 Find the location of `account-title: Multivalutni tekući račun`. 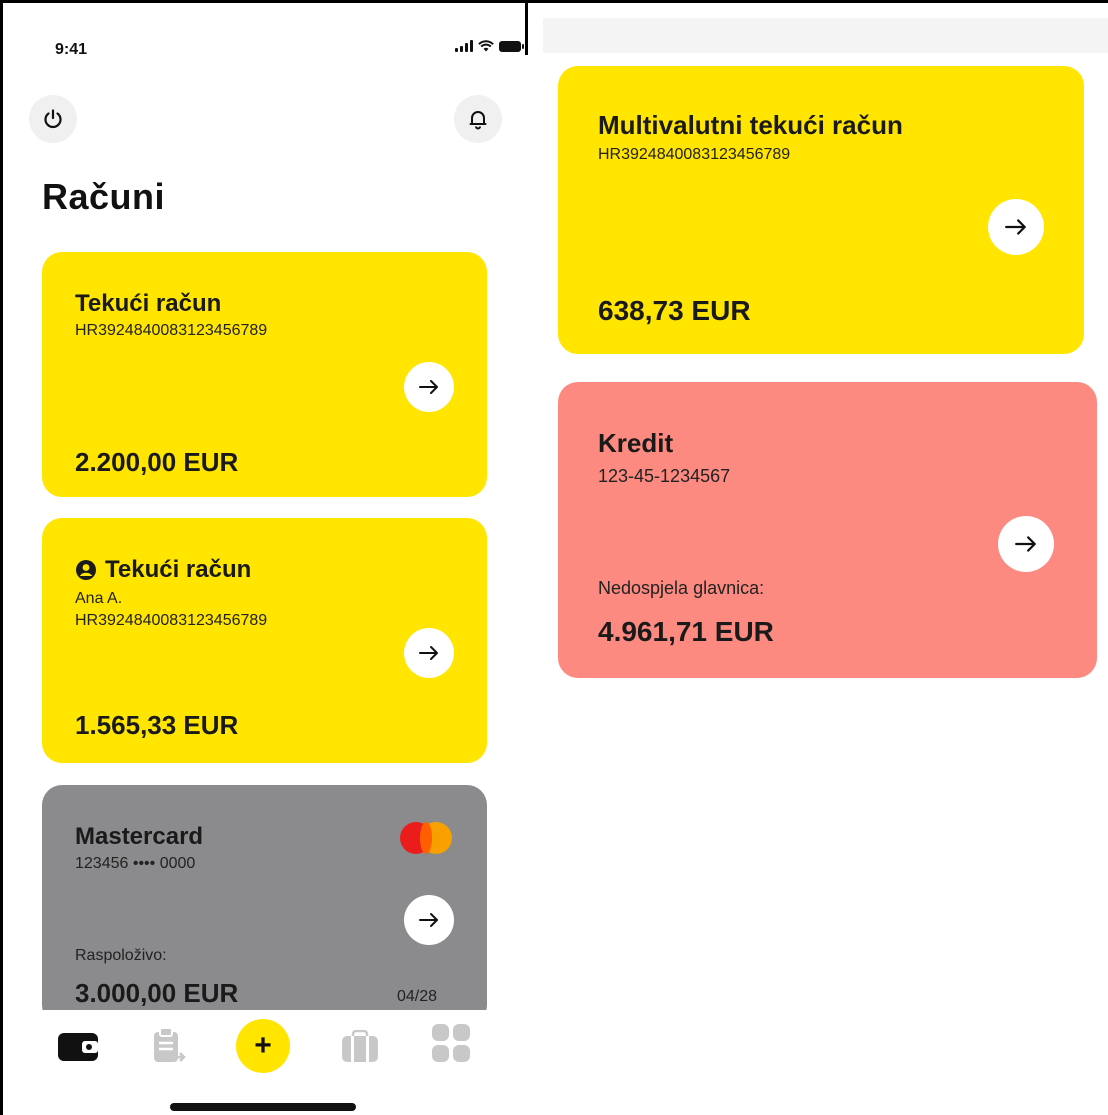

account-title: Multivalutni tekući račun is located at coordinates (750, 125).